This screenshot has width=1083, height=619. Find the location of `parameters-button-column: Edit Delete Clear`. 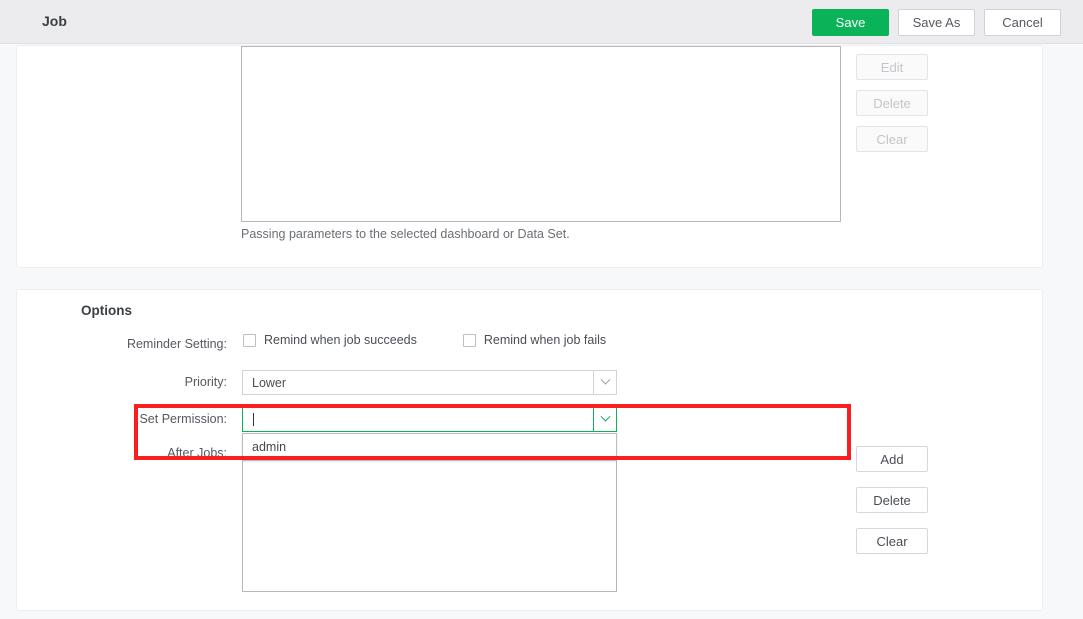

parameters-button-column: Edit Delete Clear is located at coordinates (892, 103).